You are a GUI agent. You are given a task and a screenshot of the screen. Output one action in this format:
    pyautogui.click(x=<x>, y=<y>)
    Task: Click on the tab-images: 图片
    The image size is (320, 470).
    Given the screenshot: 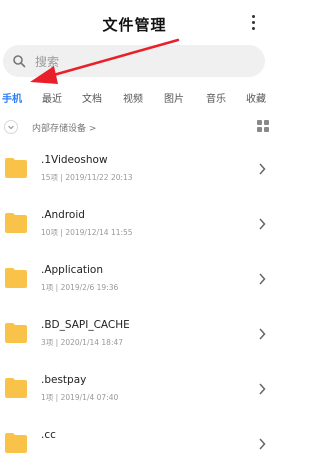 What is the action you would take?
    pyautogui.click(x=174, y=97)
    